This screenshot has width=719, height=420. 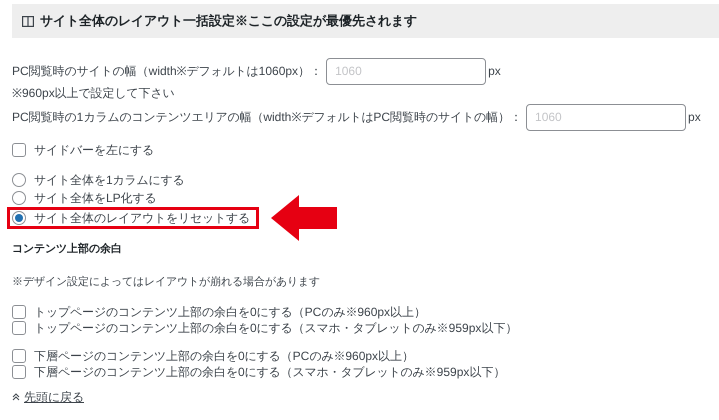 I want to click on field-label: PC閲覧時の1カラムのコンテンツエリアの幅（width※デフォルトはPC閲覧時のサイトの幅）：, so click(x=267, y=117).